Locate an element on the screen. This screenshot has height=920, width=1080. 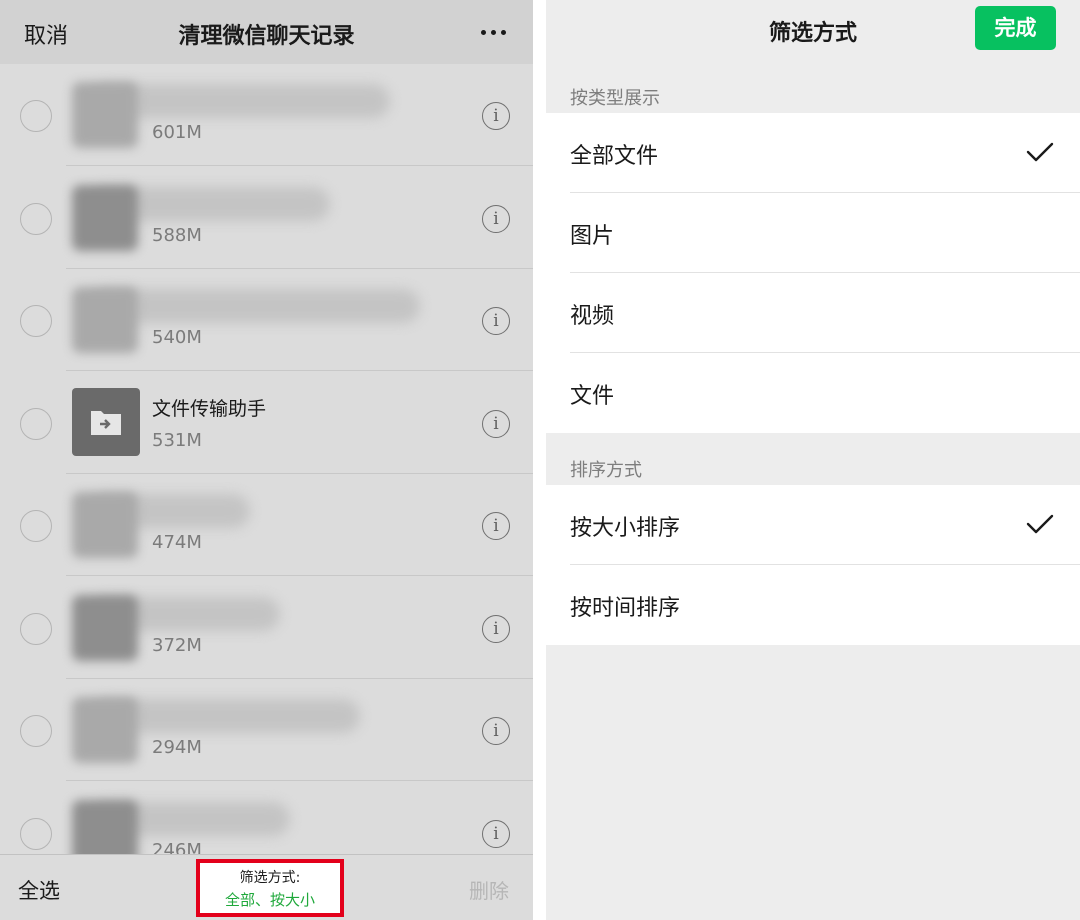
option-item: 按大小排序 is located at coordinates (813, 525).